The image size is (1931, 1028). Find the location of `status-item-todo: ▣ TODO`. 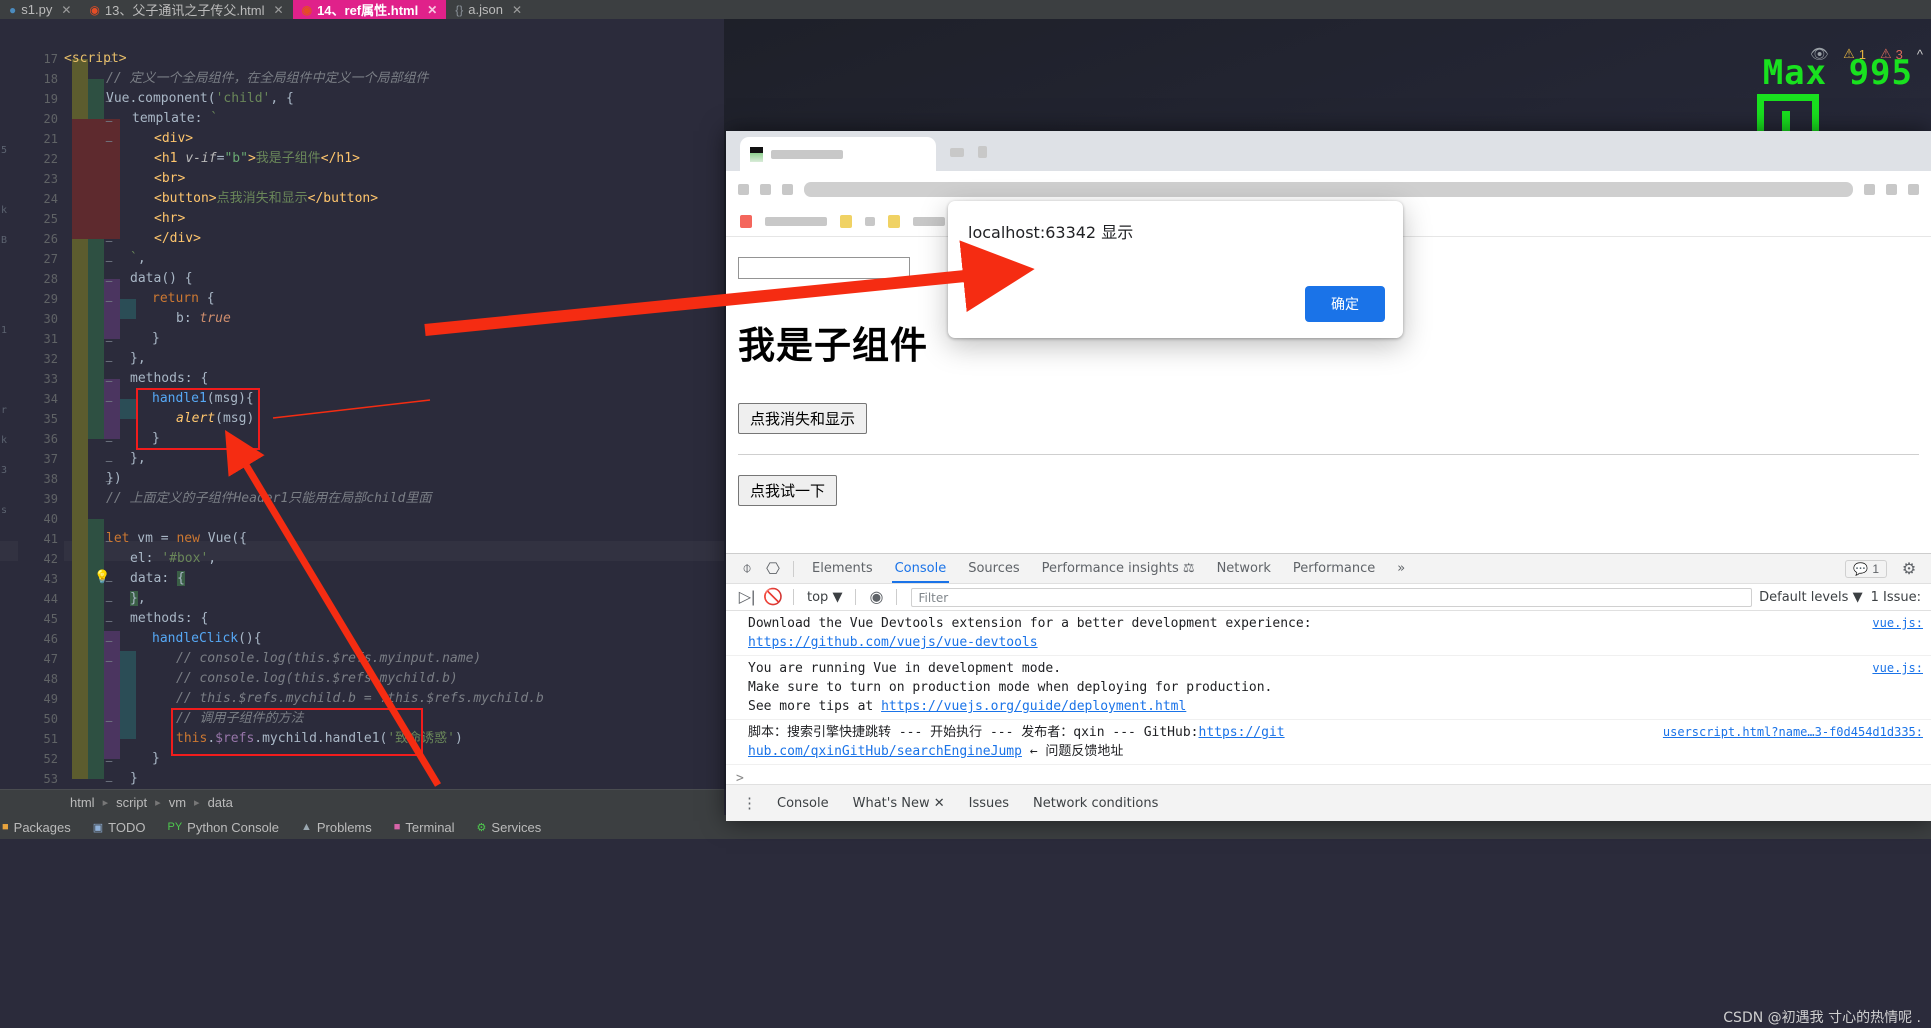

status-item-todo: ▣ TODO is located at coordinates (119, 827).